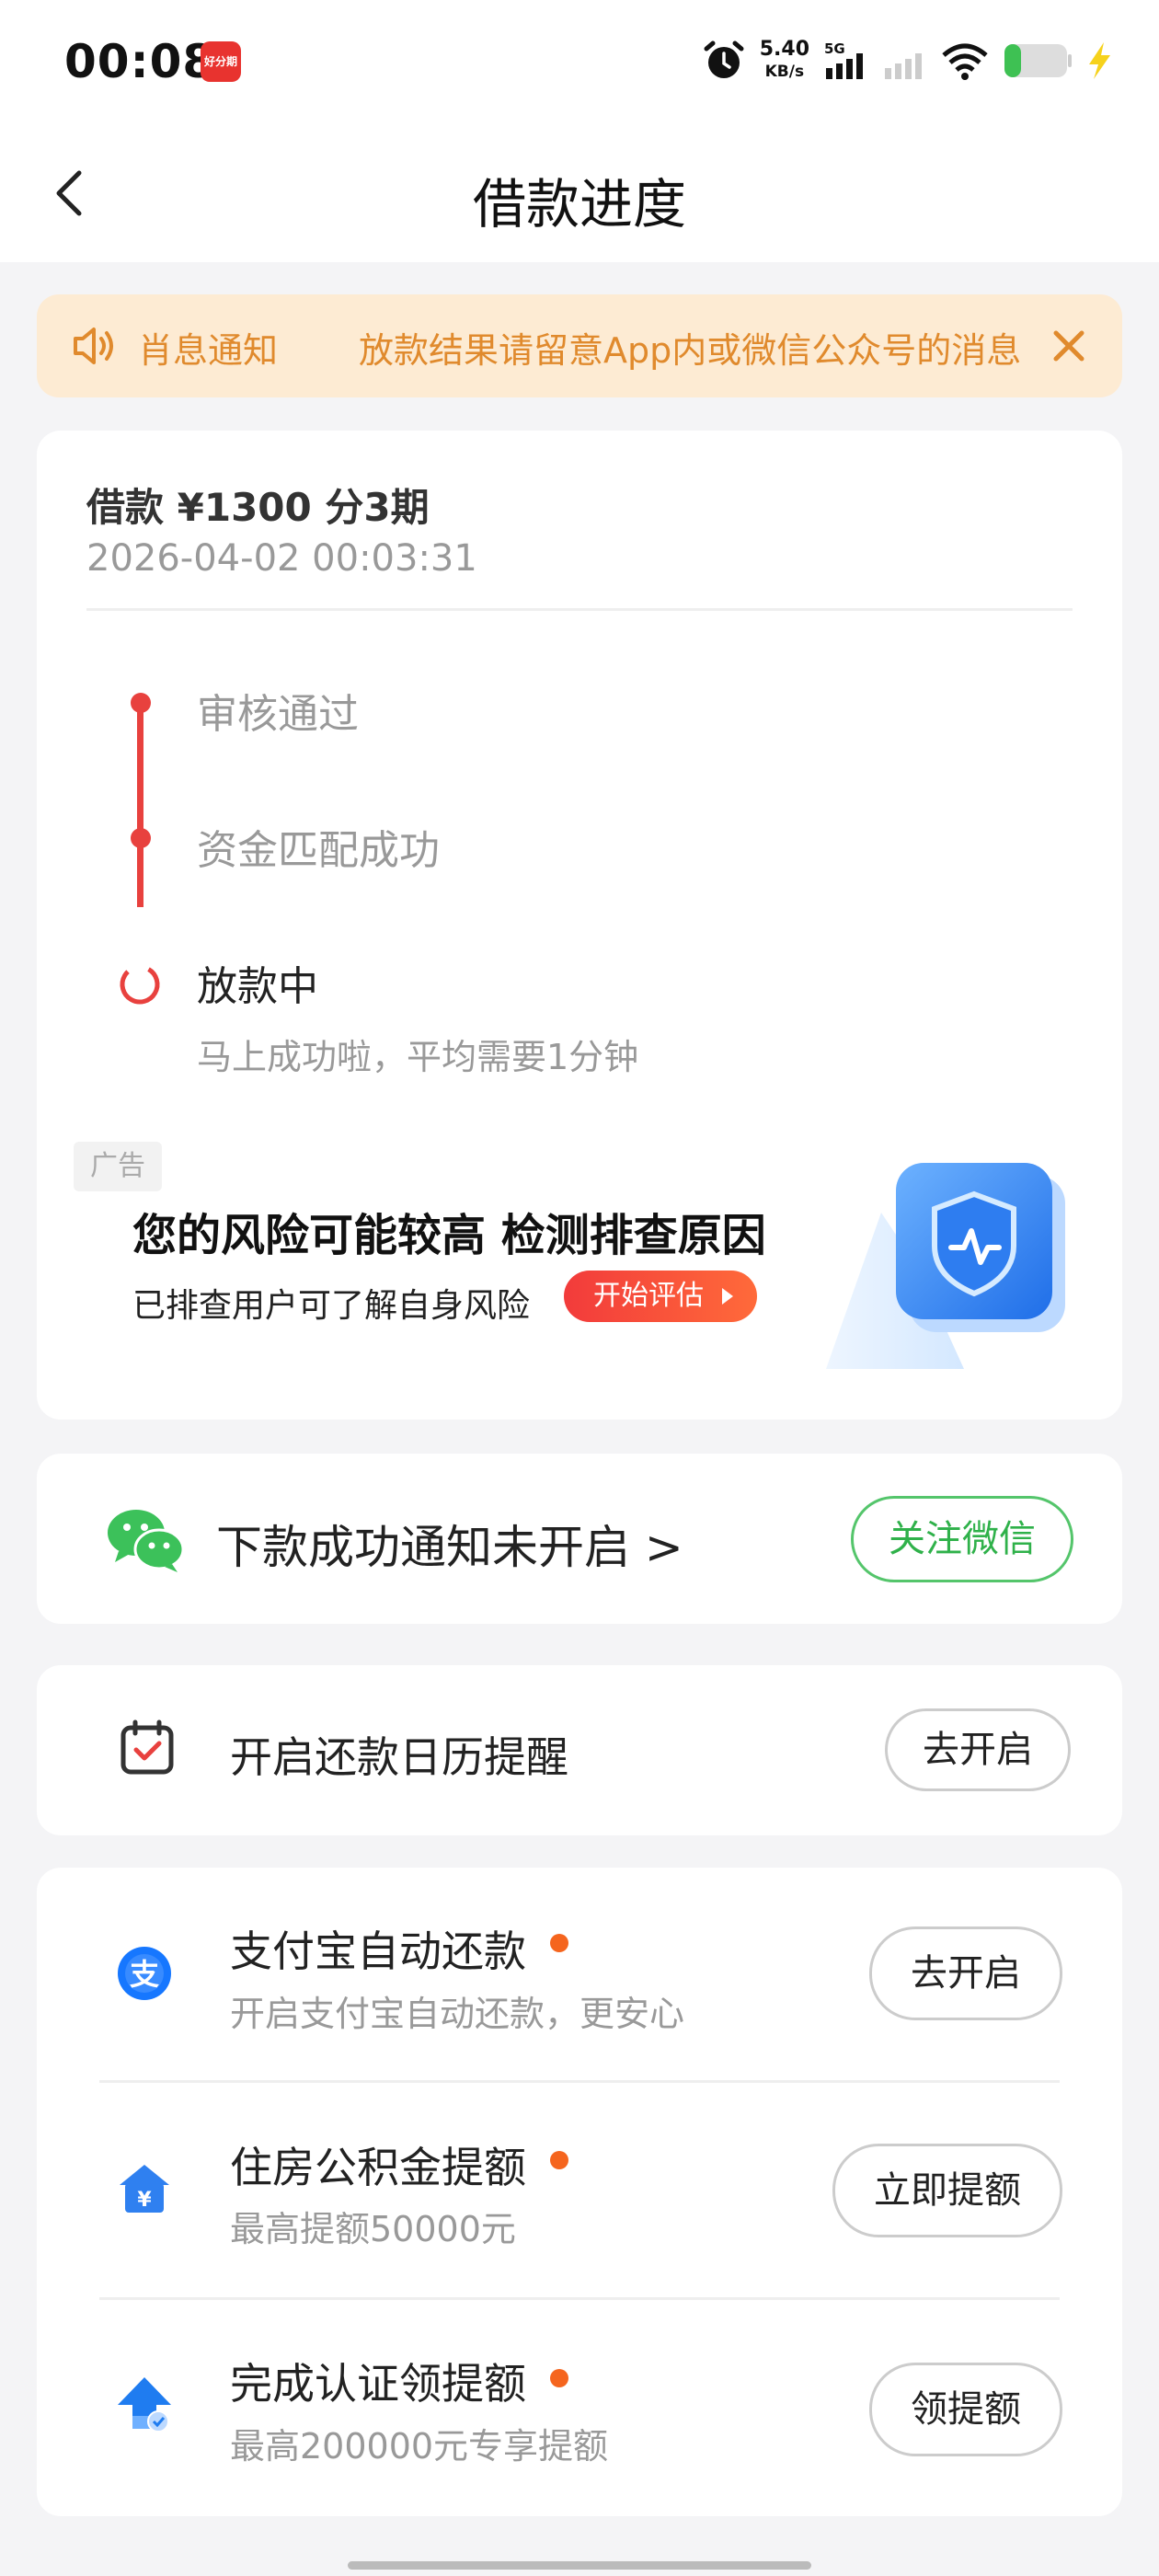 This screenshot has height=2576, width=1159. Describe the element at coordinates (648, 1296) in the screenshot. I see `start-assessment-label: 开始评估` at that location.